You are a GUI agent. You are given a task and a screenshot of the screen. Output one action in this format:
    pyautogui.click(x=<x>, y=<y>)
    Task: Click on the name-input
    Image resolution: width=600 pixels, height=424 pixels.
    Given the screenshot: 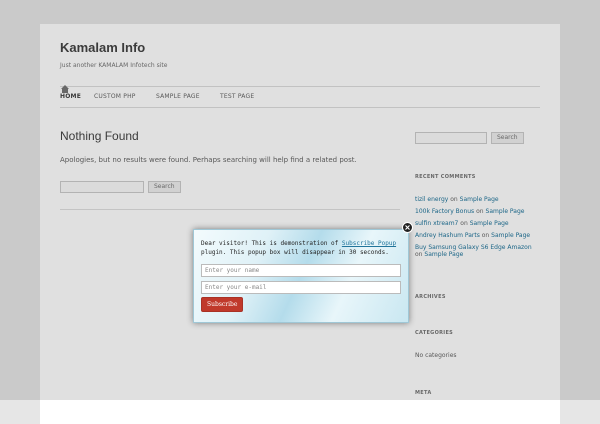 What is the action you would take?
    pyautogui.click(x=301, y=270)
    